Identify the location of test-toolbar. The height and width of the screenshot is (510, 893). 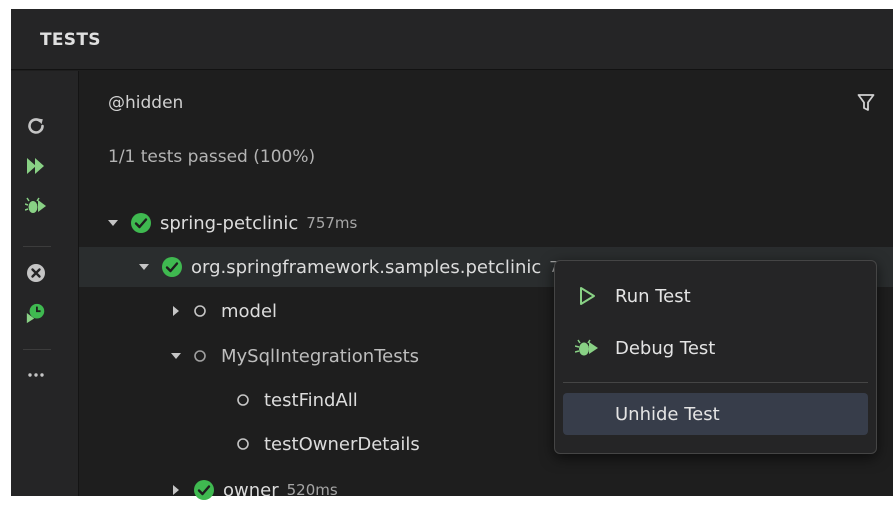
(45, 283).